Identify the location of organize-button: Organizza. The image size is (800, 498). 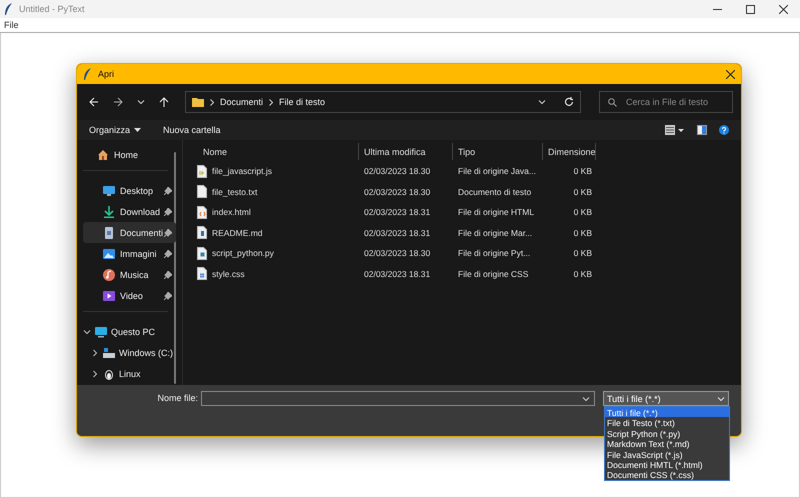
(115, 130).